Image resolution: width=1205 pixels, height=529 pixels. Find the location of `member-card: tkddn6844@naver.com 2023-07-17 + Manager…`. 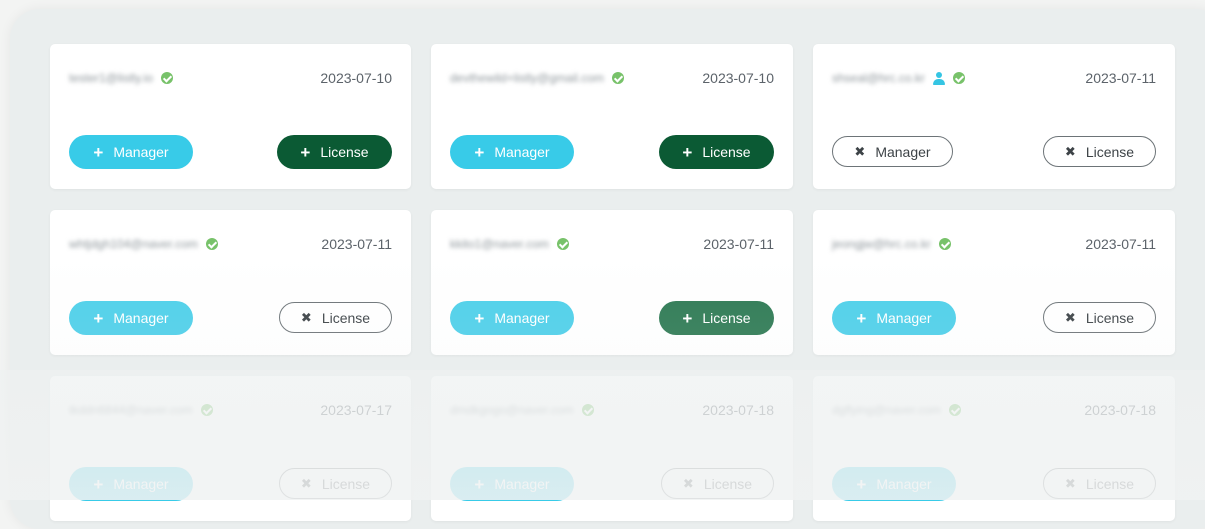

member-card: tkddn6844@naver.com 2023-07-17 + Manager… is located at coordinates (230, 448).